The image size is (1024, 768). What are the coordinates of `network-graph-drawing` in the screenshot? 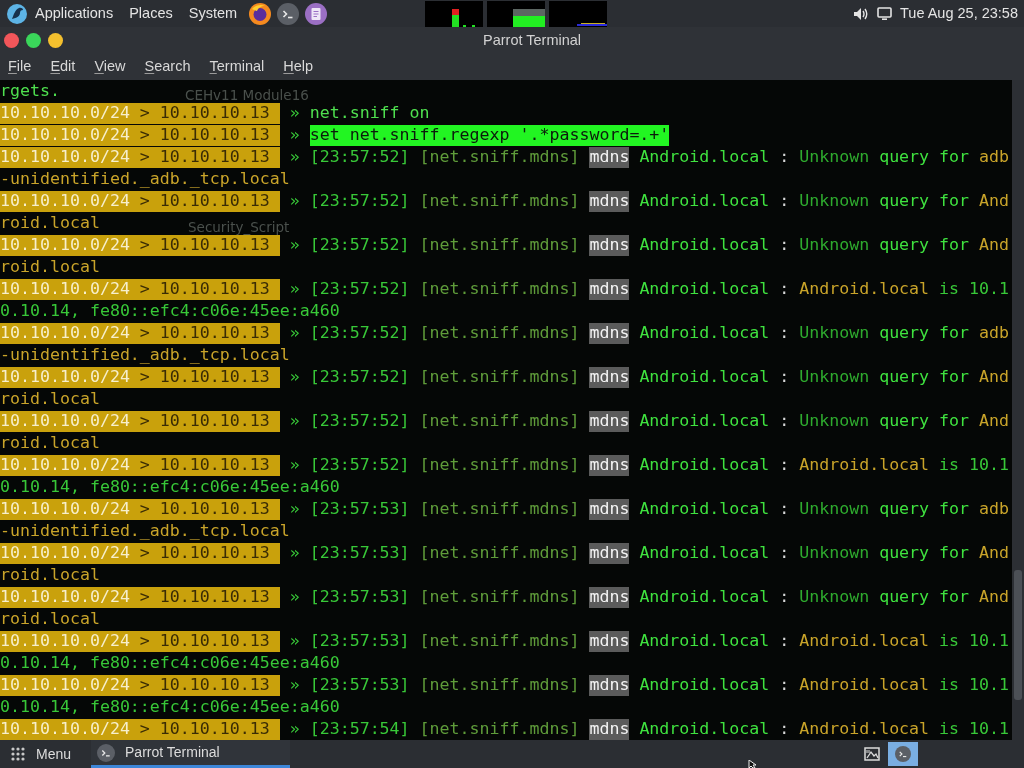 It's located at (578, 13).